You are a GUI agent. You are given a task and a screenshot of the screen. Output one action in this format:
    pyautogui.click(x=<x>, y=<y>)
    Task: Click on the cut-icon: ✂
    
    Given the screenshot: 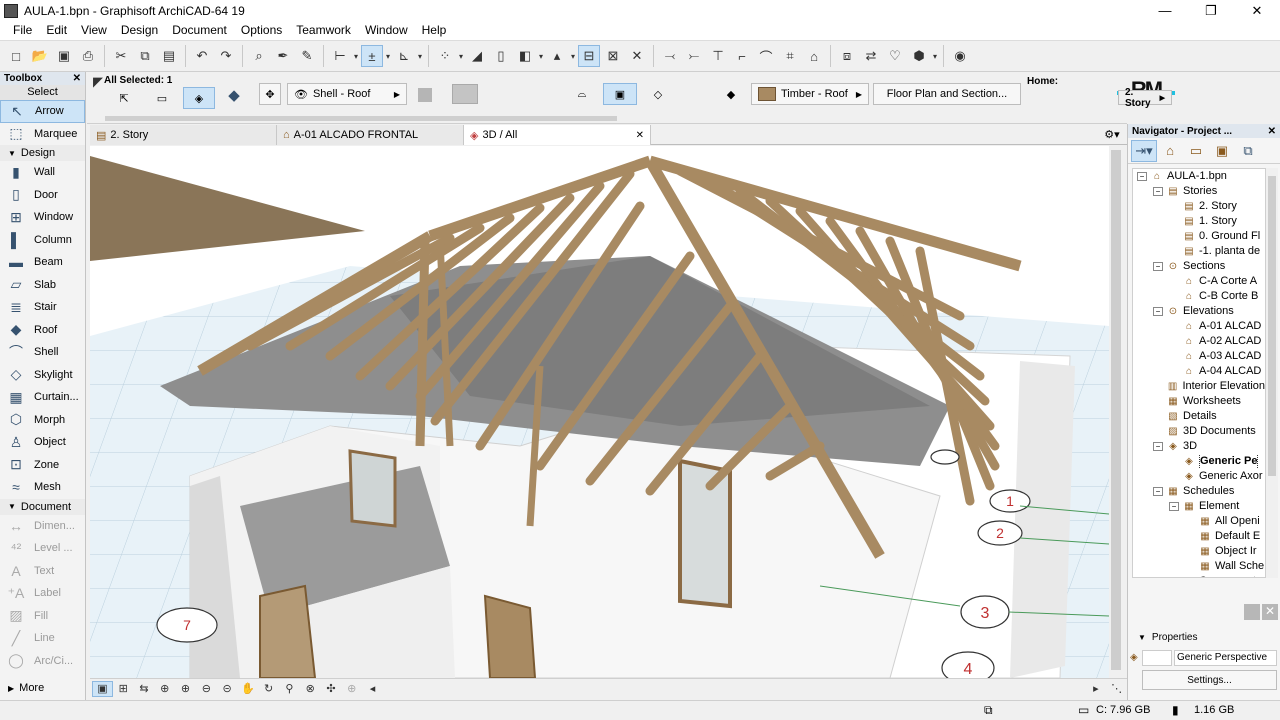 What is the action you would take?
    pyautogui.click(x=121, y=56)
    